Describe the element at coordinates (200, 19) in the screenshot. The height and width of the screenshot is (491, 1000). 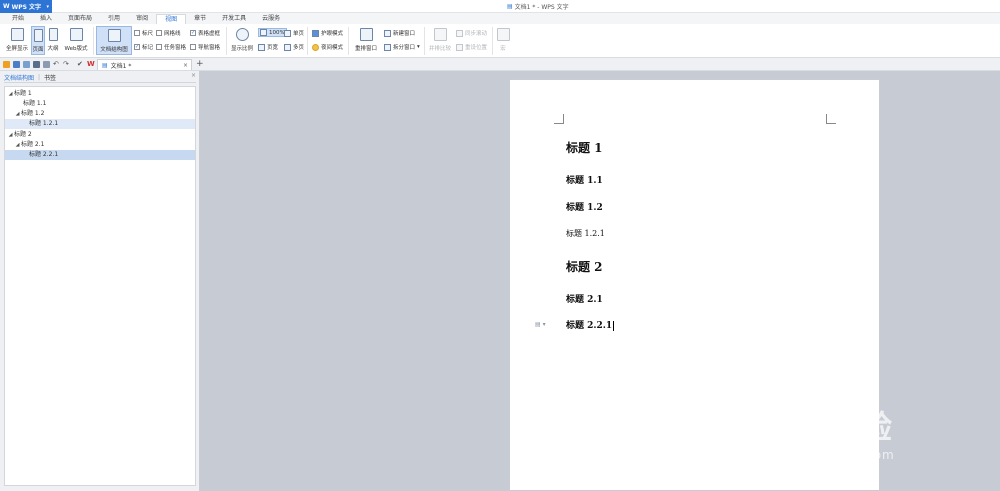
I see `tab-section: 章节` at that location.